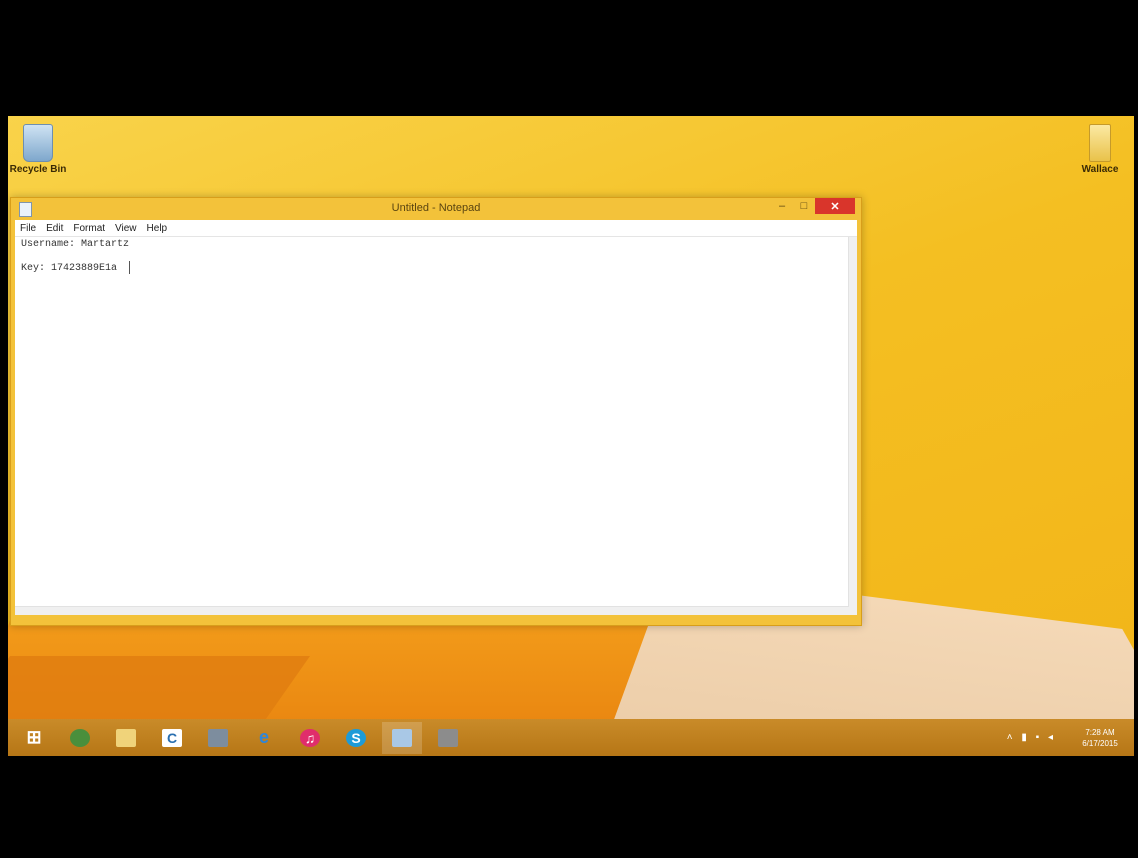 This screenshot has height=858, width=1138. I want to click on taskbar-chrome, so click(80, 738).